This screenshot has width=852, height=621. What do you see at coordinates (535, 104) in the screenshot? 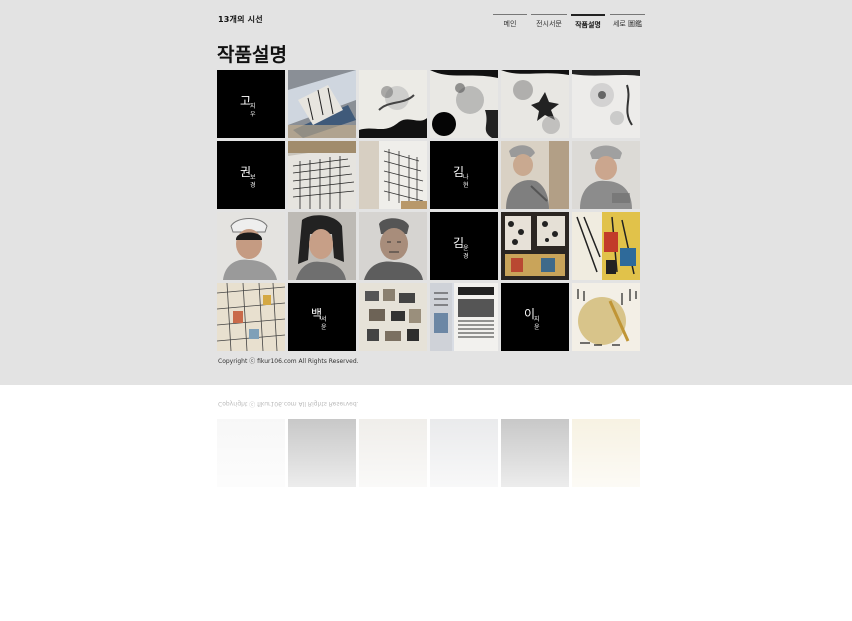
I see `artwork-ink-flower` at bounding box center [535, 104].